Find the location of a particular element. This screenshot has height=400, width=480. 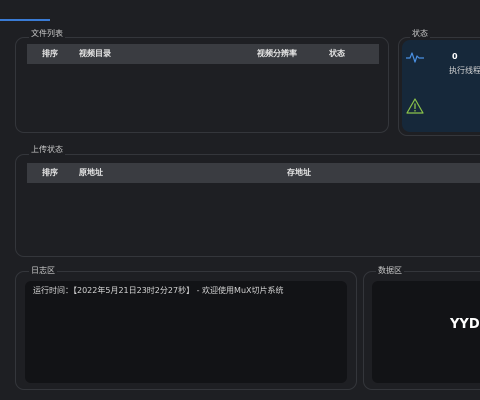

status-title: 状态 is located at coordinates (420, 34).